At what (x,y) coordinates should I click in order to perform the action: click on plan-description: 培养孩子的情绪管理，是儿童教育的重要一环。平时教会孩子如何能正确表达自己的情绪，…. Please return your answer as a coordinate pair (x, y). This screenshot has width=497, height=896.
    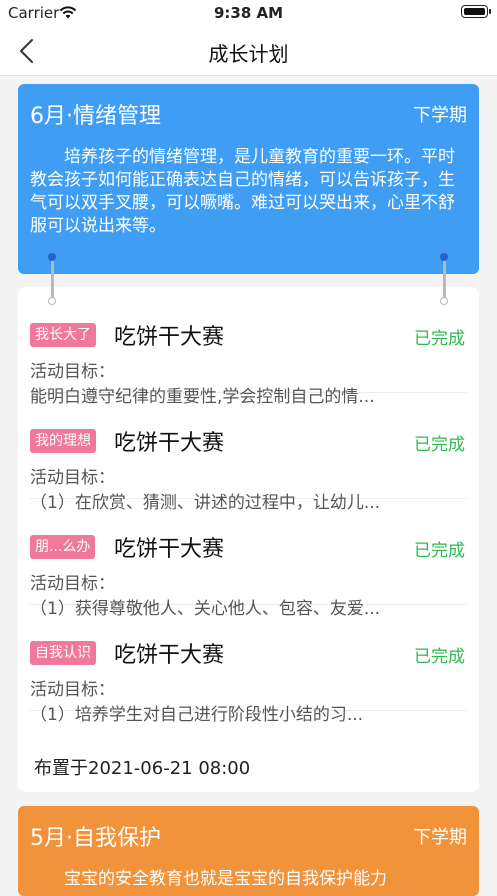
    Looking at the image, I should click on (242, 191).